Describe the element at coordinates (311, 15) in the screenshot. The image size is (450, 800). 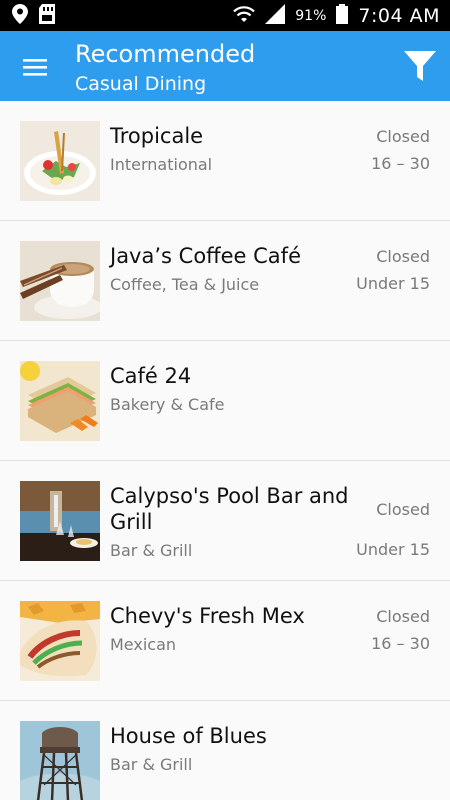
I see `battery-percent: 91%` at that location.